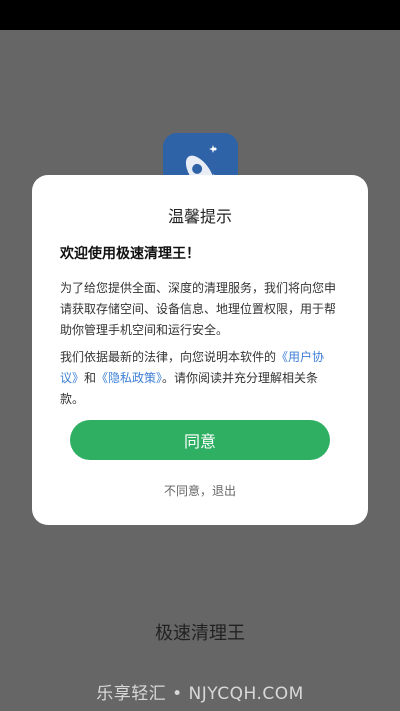 The height and width of the screenshot is (711, 400). Describe the element at coordinates (200, 694) in the screenshot. I see `watermark: 乐享轻汇 • NJYCQH.COM` at that location.